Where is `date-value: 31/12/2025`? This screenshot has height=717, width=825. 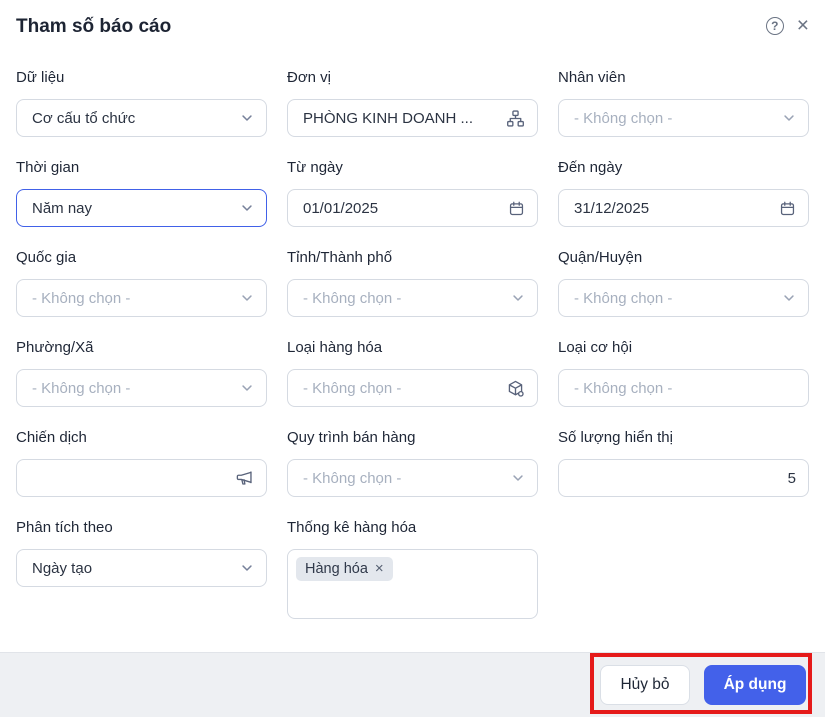
date-value: 31/12/2025 is located at coordinates (612, 208).